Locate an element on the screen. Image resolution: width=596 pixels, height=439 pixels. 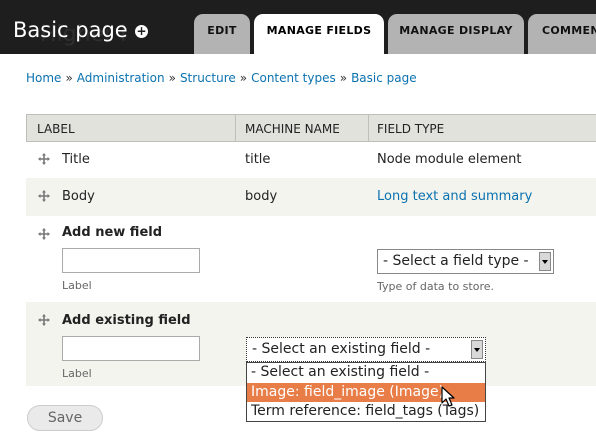
dropdown-option: - Select an existing field - is located at coordinates (366, 372).